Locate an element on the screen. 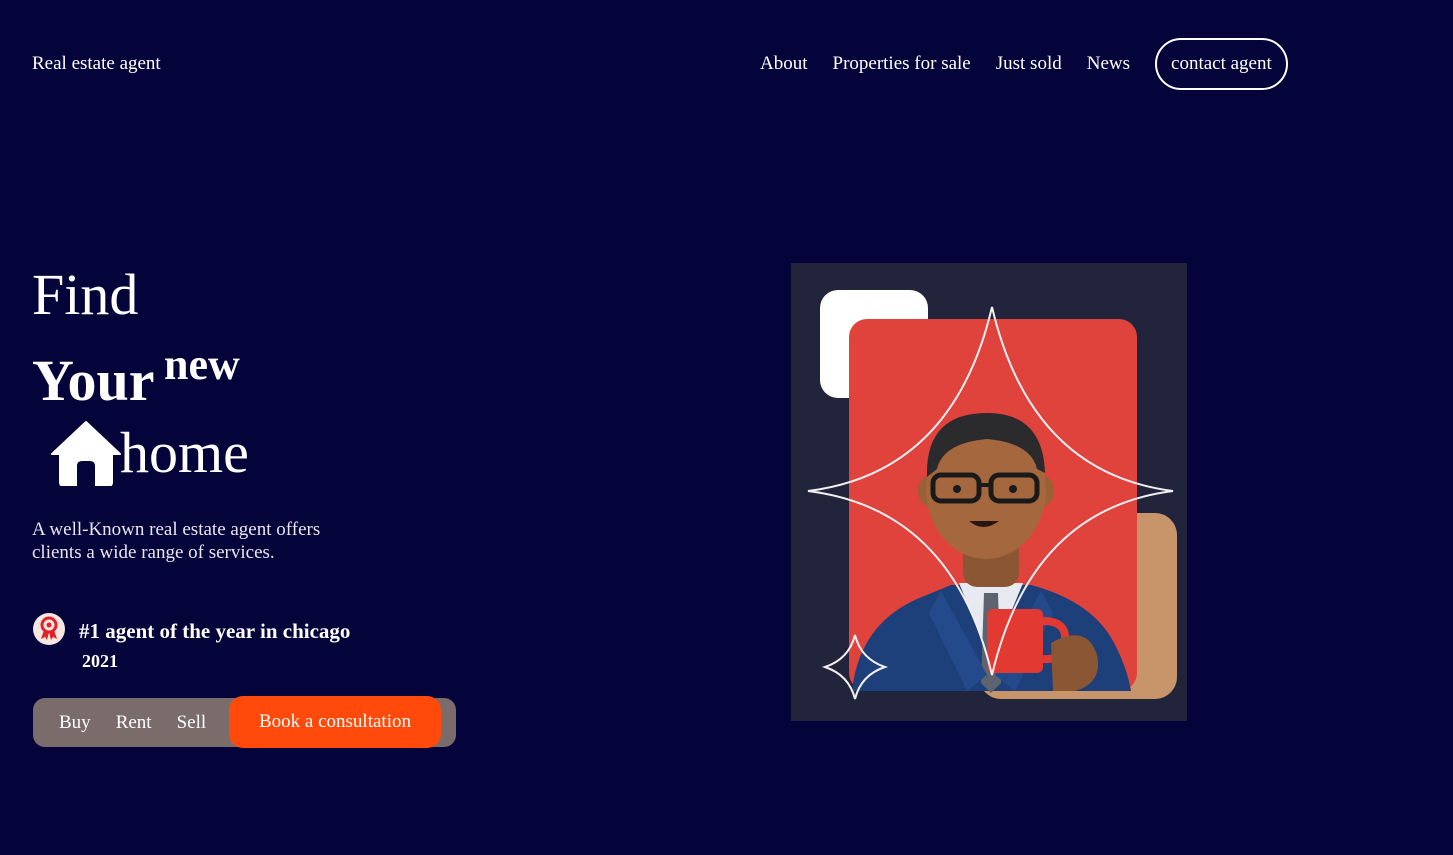 Image resolution: width=1453 pixels, height=855 pixels. nav-about: About is located at coordinates (784, 64).